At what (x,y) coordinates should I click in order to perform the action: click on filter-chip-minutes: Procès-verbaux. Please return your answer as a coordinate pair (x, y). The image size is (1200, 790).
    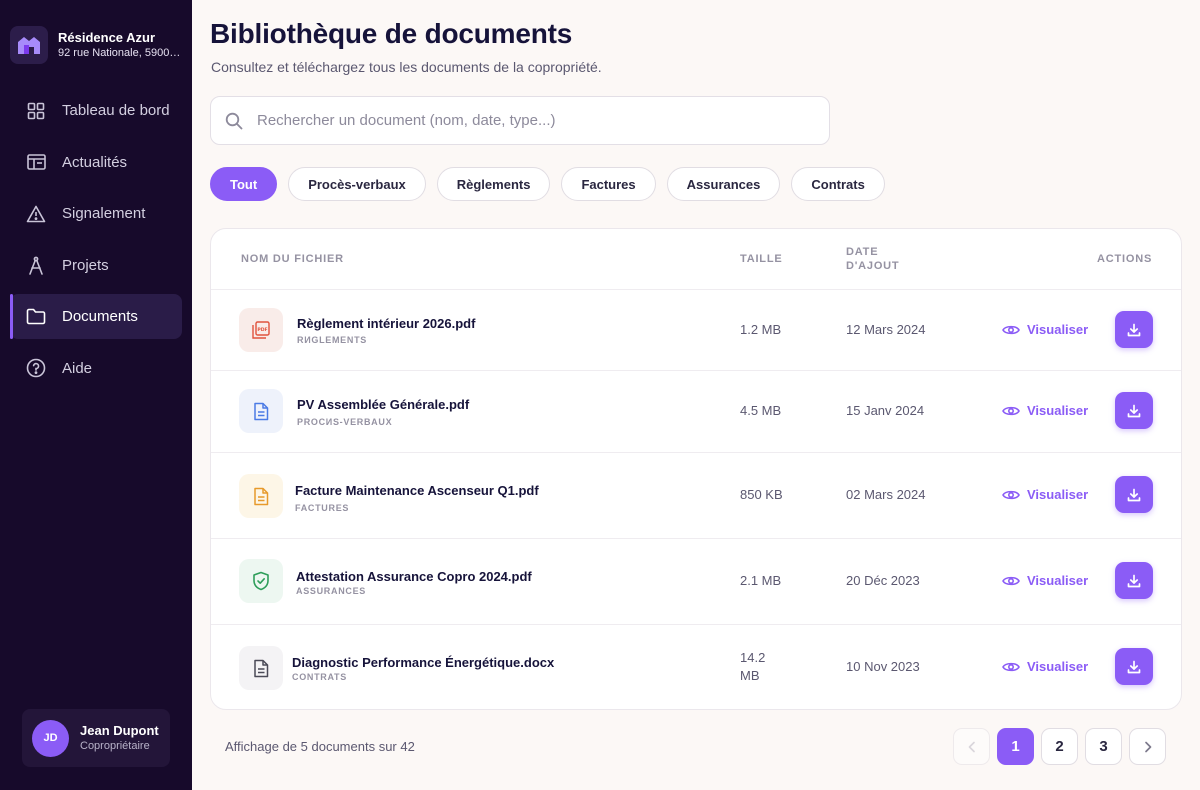
    Looking at the image, I should click on (357, 184).